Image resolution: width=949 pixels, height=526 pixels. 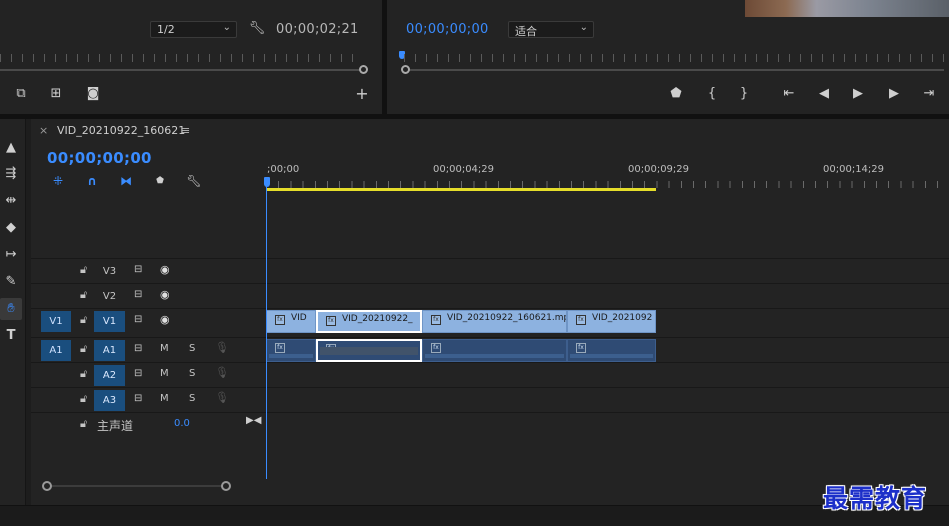 I want to click on add-button-icon: +, so click(x=362, y=94).